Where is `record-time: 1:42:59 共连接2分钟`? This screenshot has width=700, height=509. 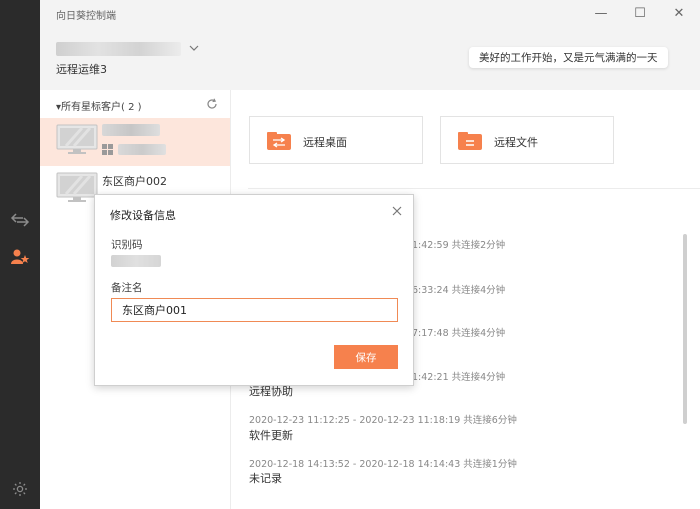
record-time: 1:42:59 共连接2分钟 is located at coordinates (459, 245).